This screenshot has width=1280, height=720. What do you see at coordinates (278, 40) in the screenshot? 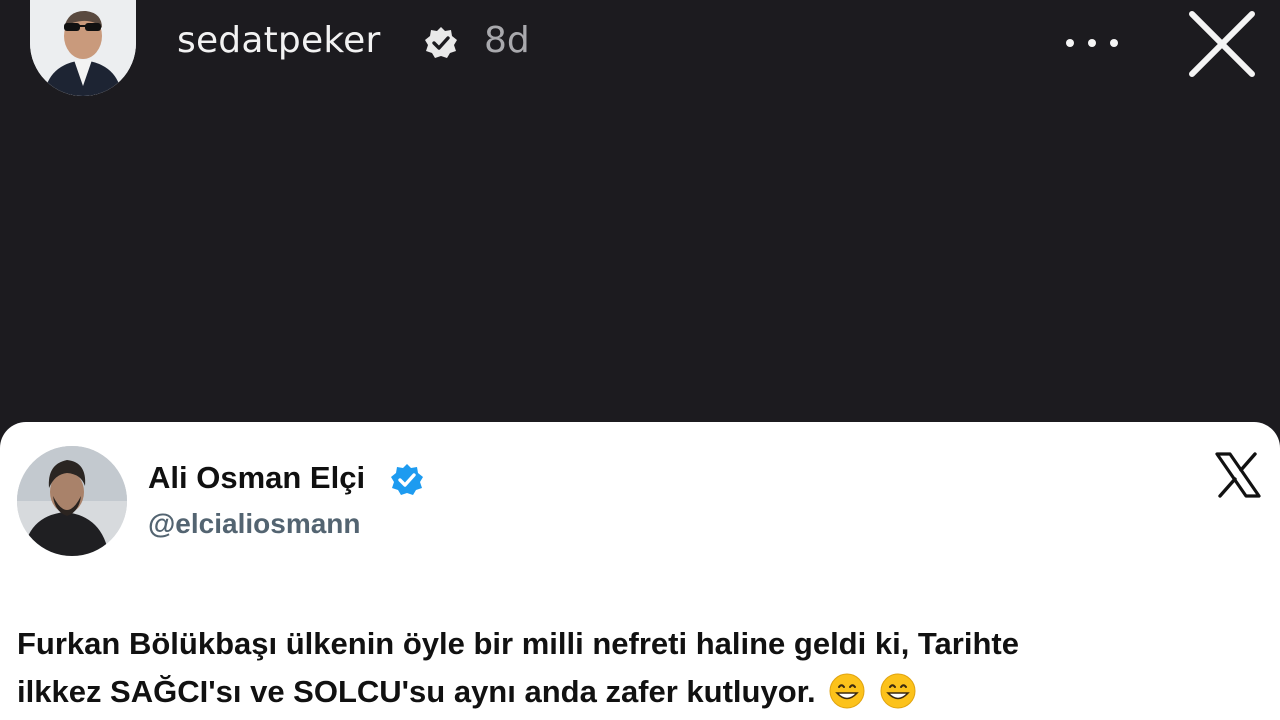
I see `story-username: sedatpeker` at bounding box center [278, 40].